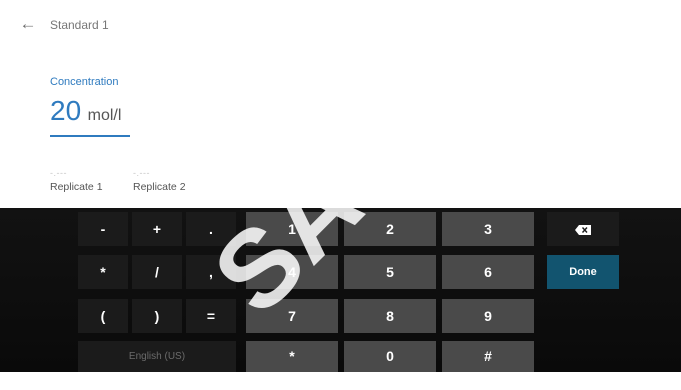 The width and height of the screenshot is (681, 390). I want to click on key-3: 3, so click(488, 229).